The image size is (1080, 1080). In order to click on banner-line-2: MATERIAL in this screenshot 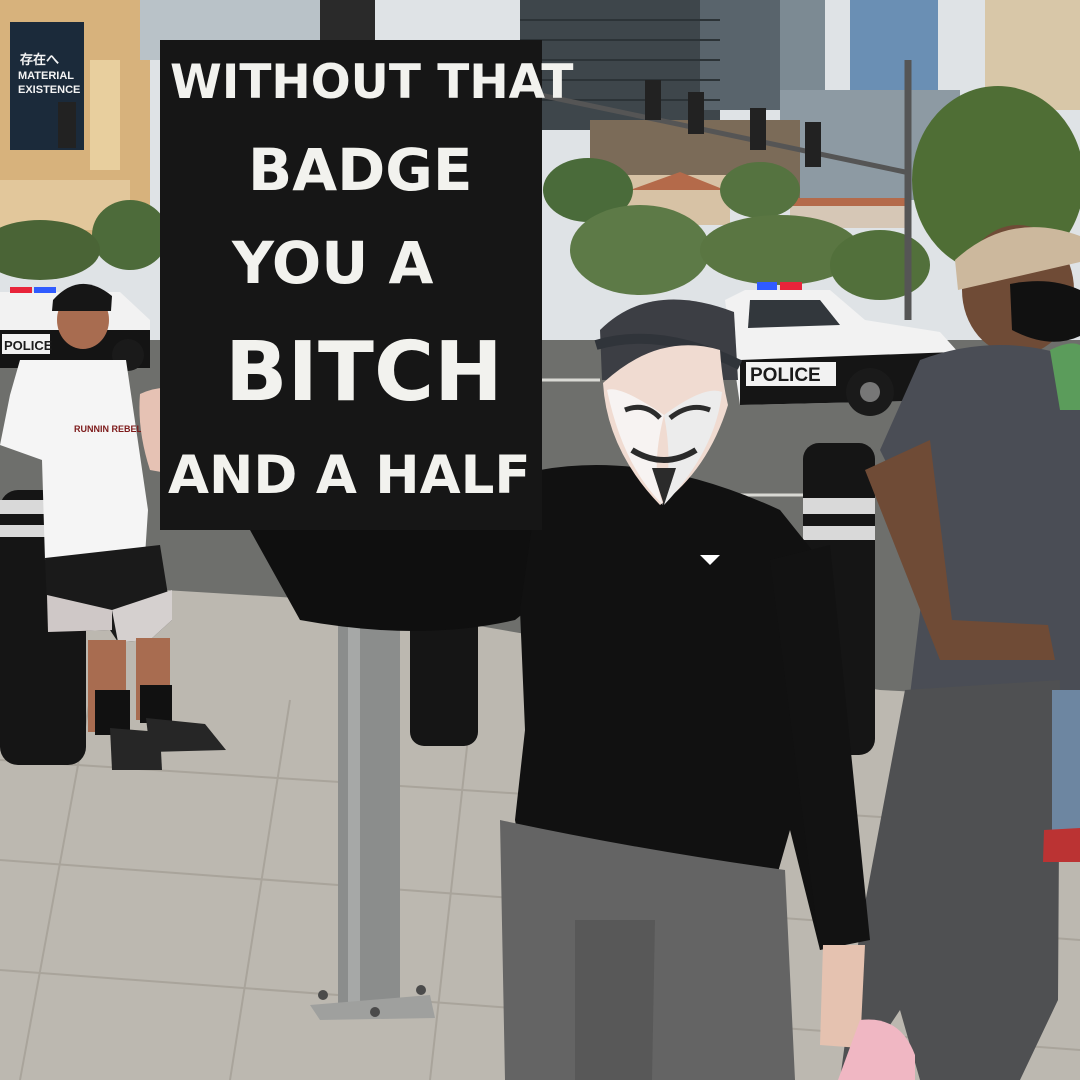, I will do `click(46, 76)`.